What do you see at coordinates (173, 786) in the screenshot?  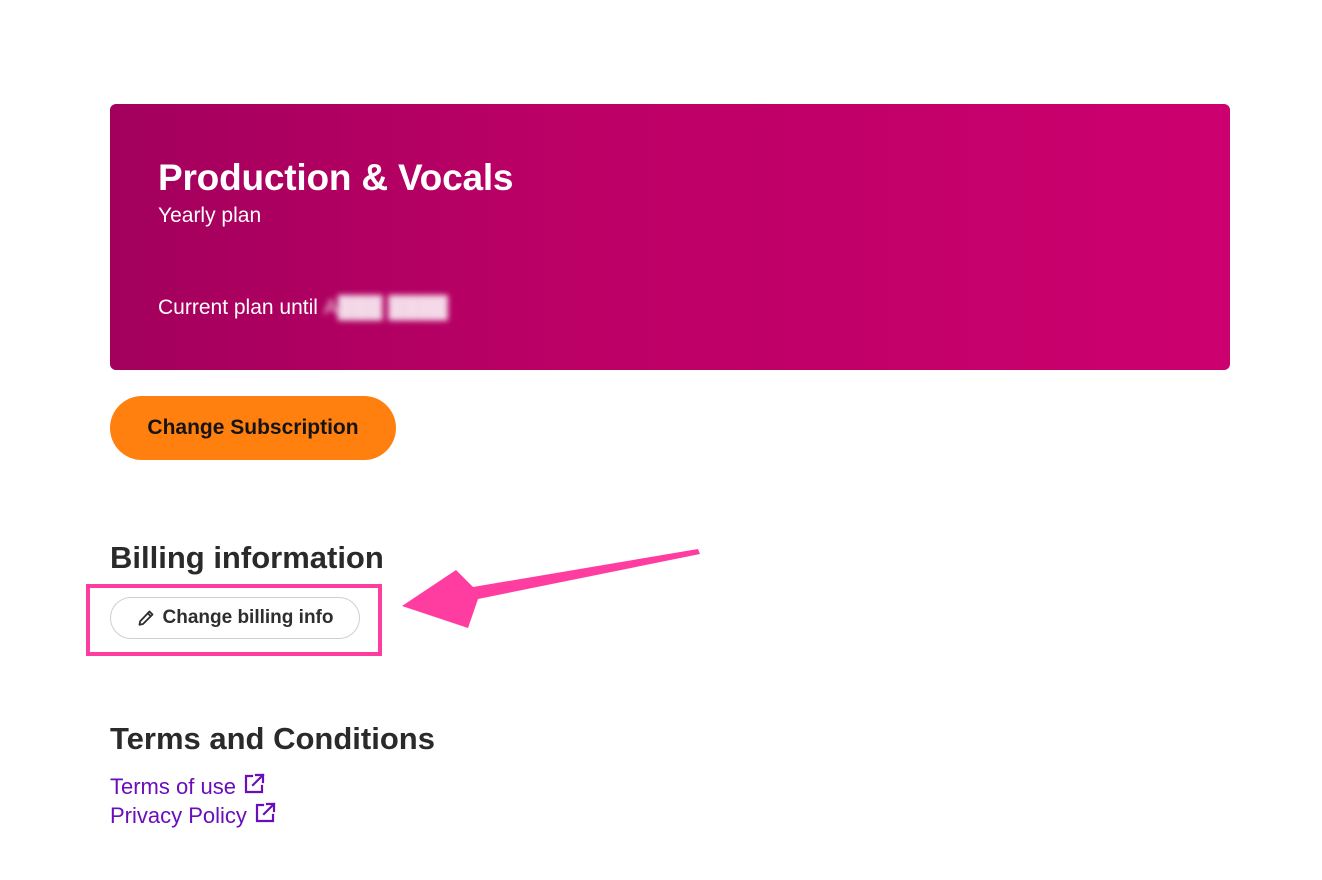 I see `terms-of-use-label: Terms of use` at bounding box center [173, 786].